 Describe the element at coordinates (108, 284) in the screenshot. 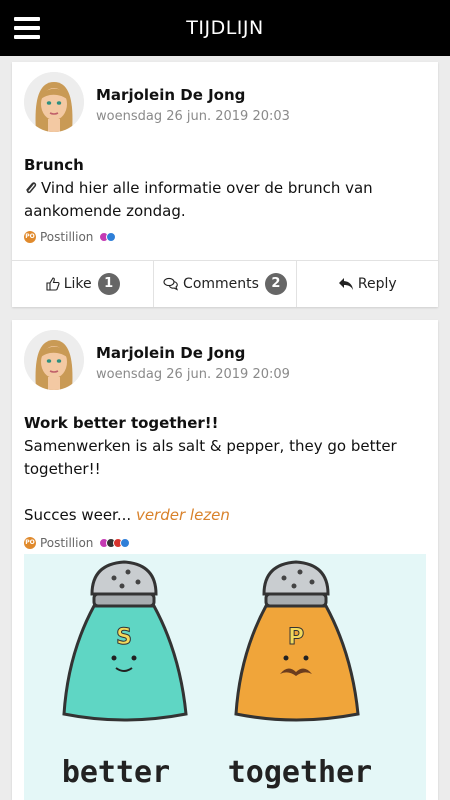

I see `like-count-badge: 1` at that location.